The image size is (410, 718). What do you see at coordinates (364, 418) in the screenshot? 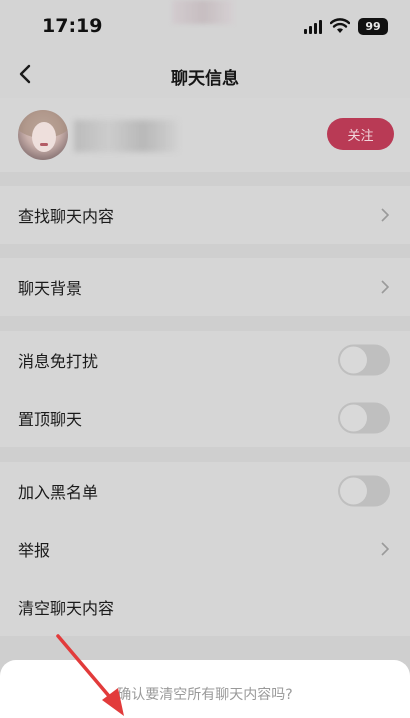
I see `pin-chat-toggle` at bounding box center [364, 418].